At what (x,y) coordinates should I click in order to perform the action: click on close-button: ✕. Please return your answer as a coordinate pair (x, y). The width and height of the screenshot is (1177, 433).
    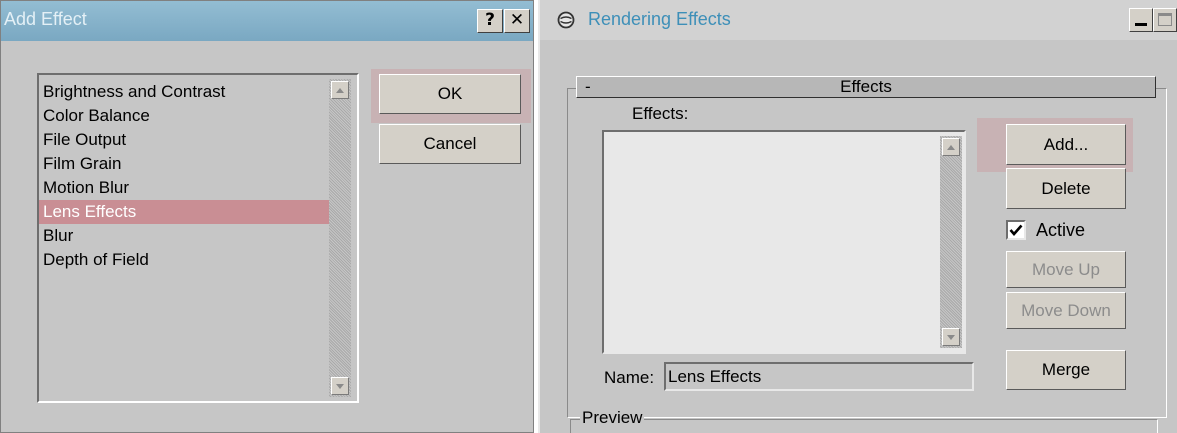
    Looking at the image, I should click on (517, 21).